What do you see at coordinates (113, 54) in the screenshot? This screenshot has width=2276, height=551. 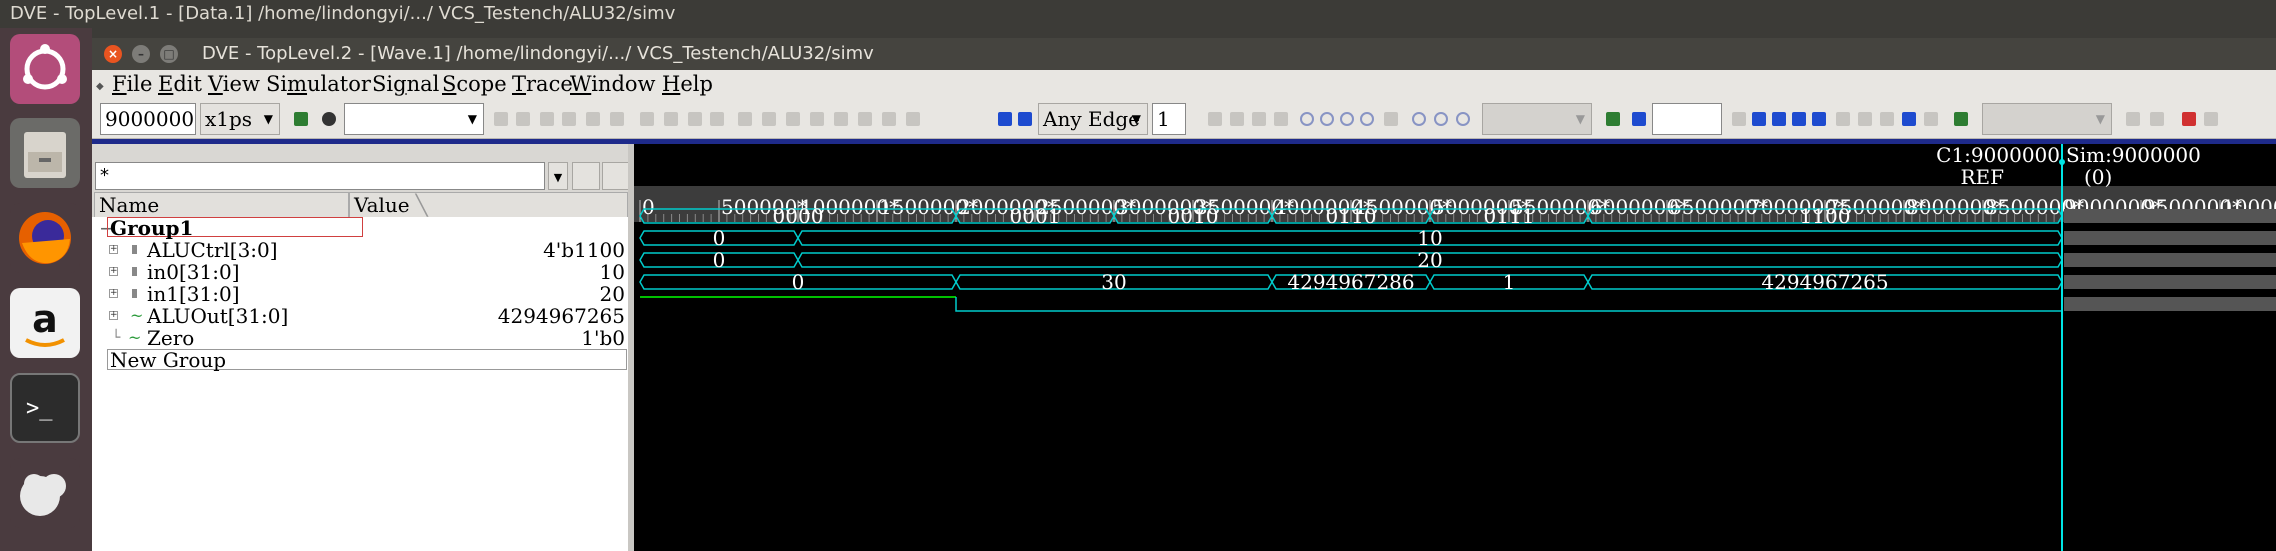 I see `close-button: ×` at bounding box center [113, 54].